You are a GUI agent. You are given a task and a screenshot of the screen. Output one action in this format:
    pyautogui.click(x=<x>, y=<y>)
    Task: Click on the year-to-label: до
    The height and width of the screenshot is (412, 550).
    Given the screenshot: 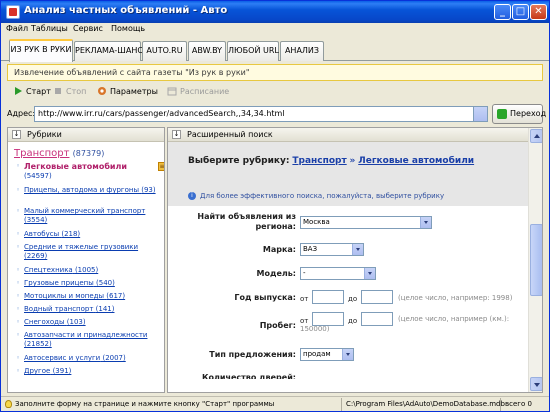 What is the action you would take?
    pyautogui.click(x=353, y=299)
    